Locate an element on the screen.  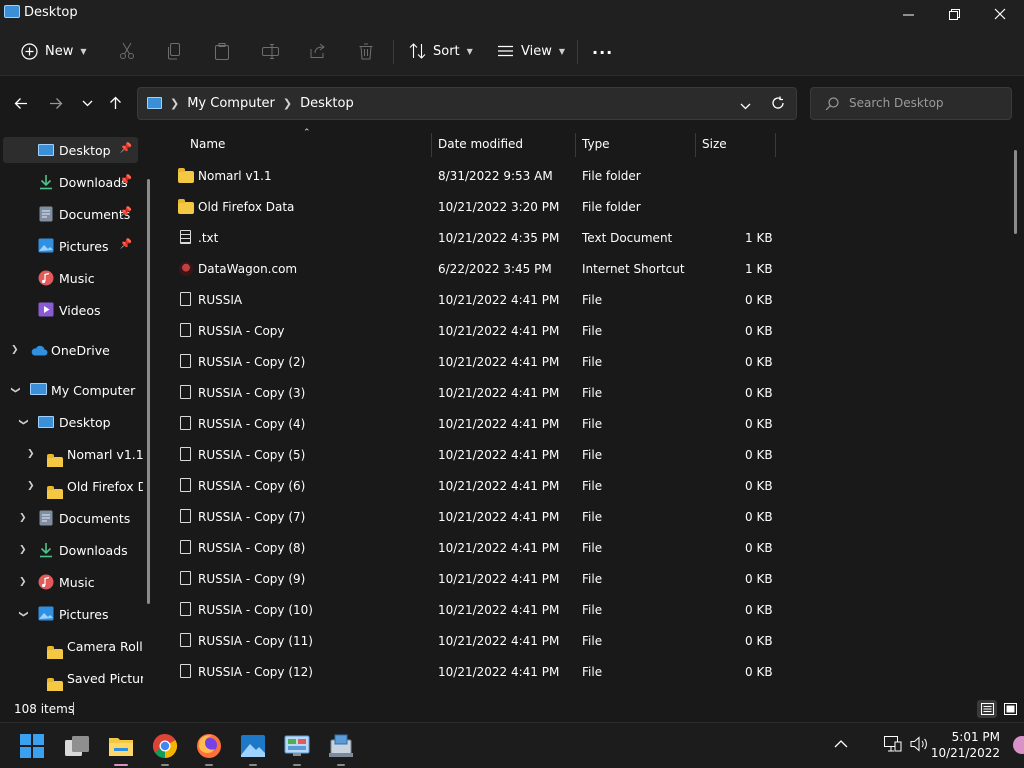
recent-locations-button is located at coordinates (87, 103).